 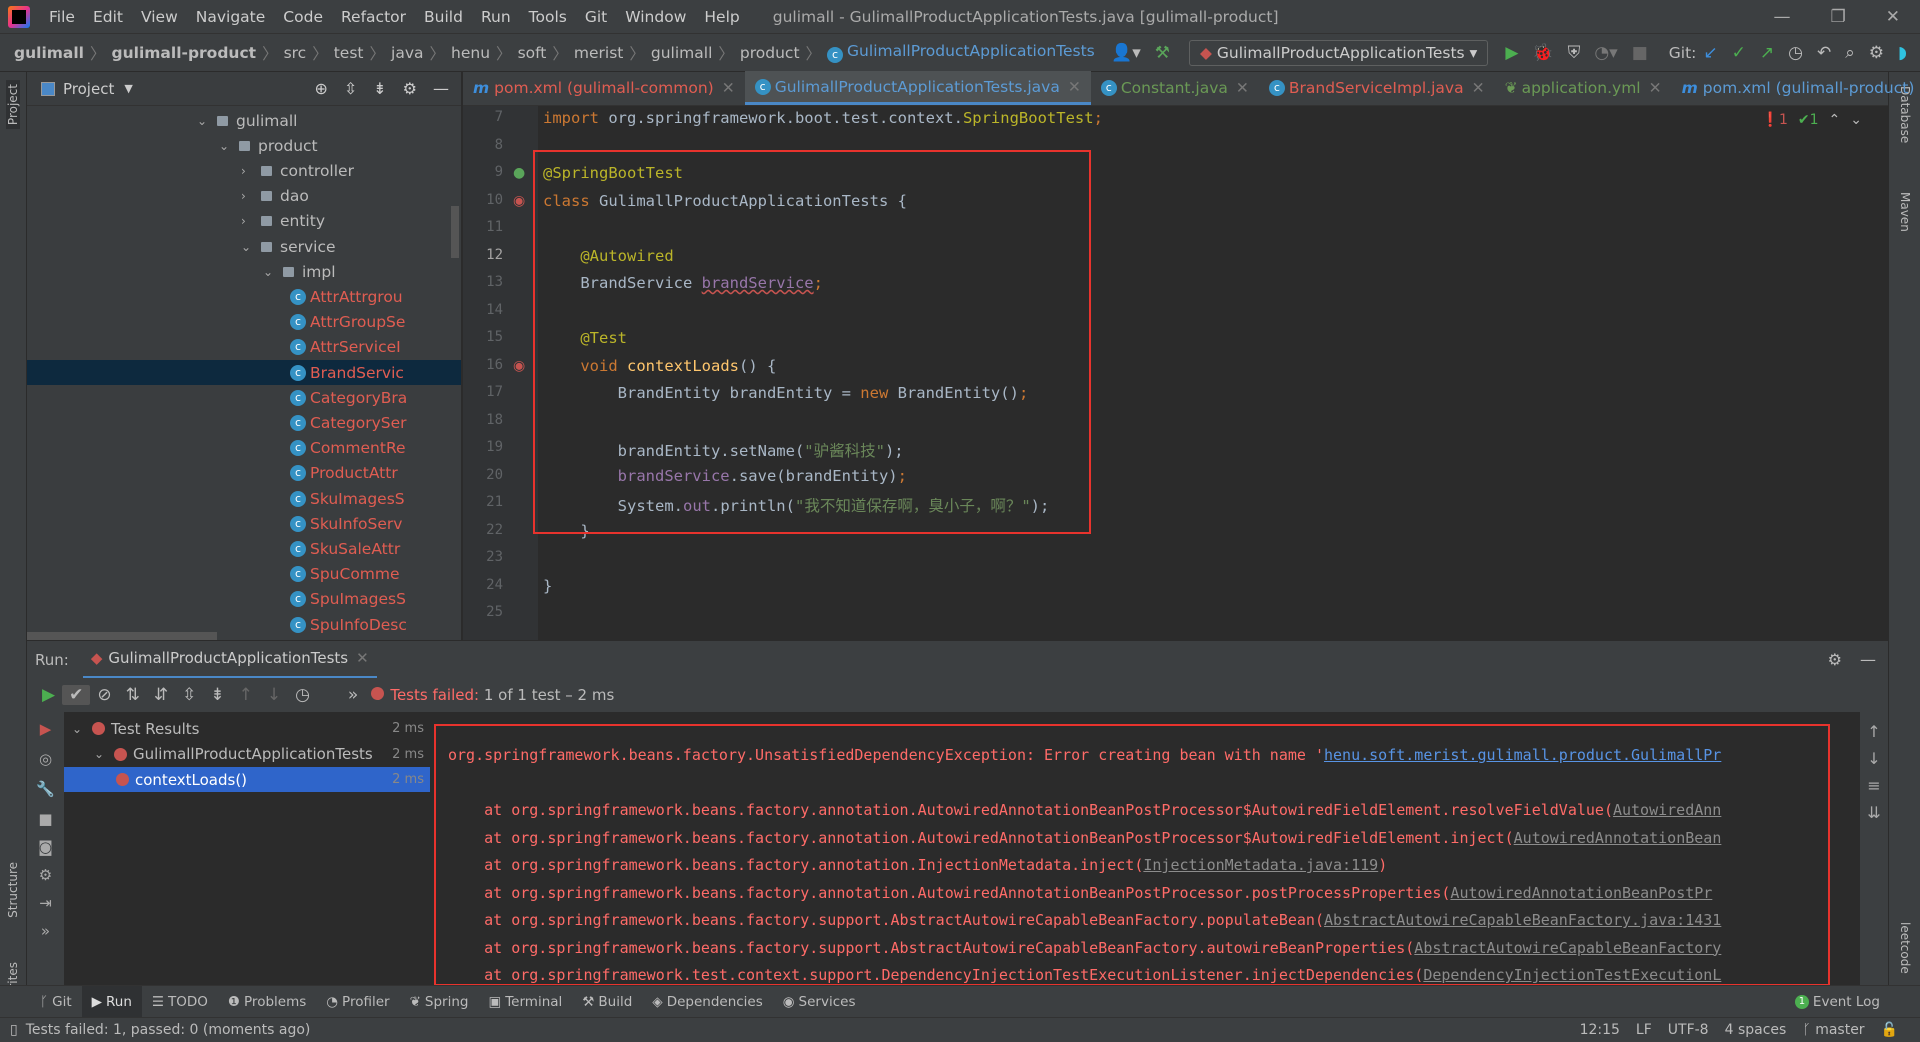 What do you see at coordinates (548, 17) in the screenshot?
I see `menu-tools: Tools` at bounding box center [548, 17].